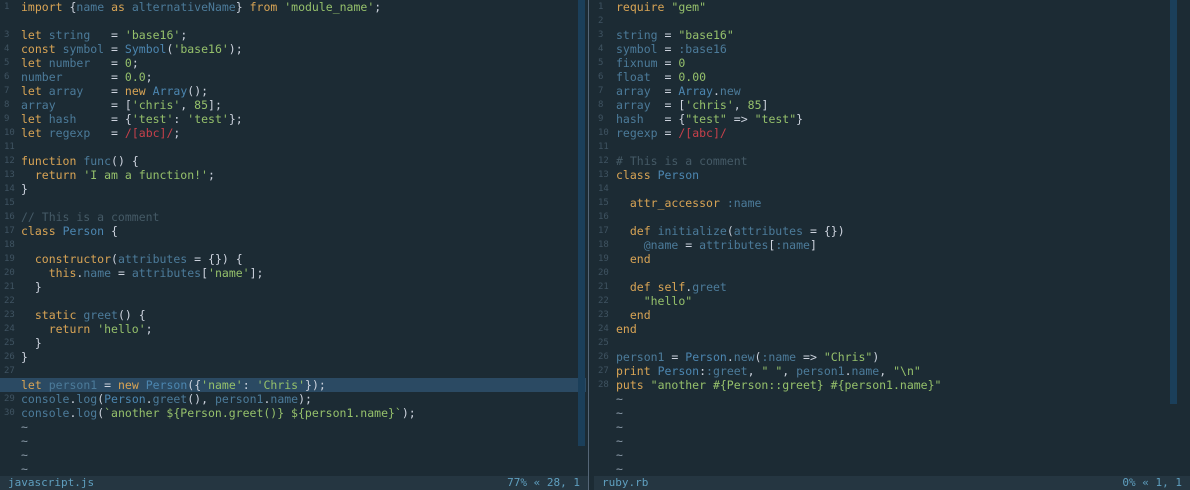  I want to click on code-line: 25 }, so click(293, 343).